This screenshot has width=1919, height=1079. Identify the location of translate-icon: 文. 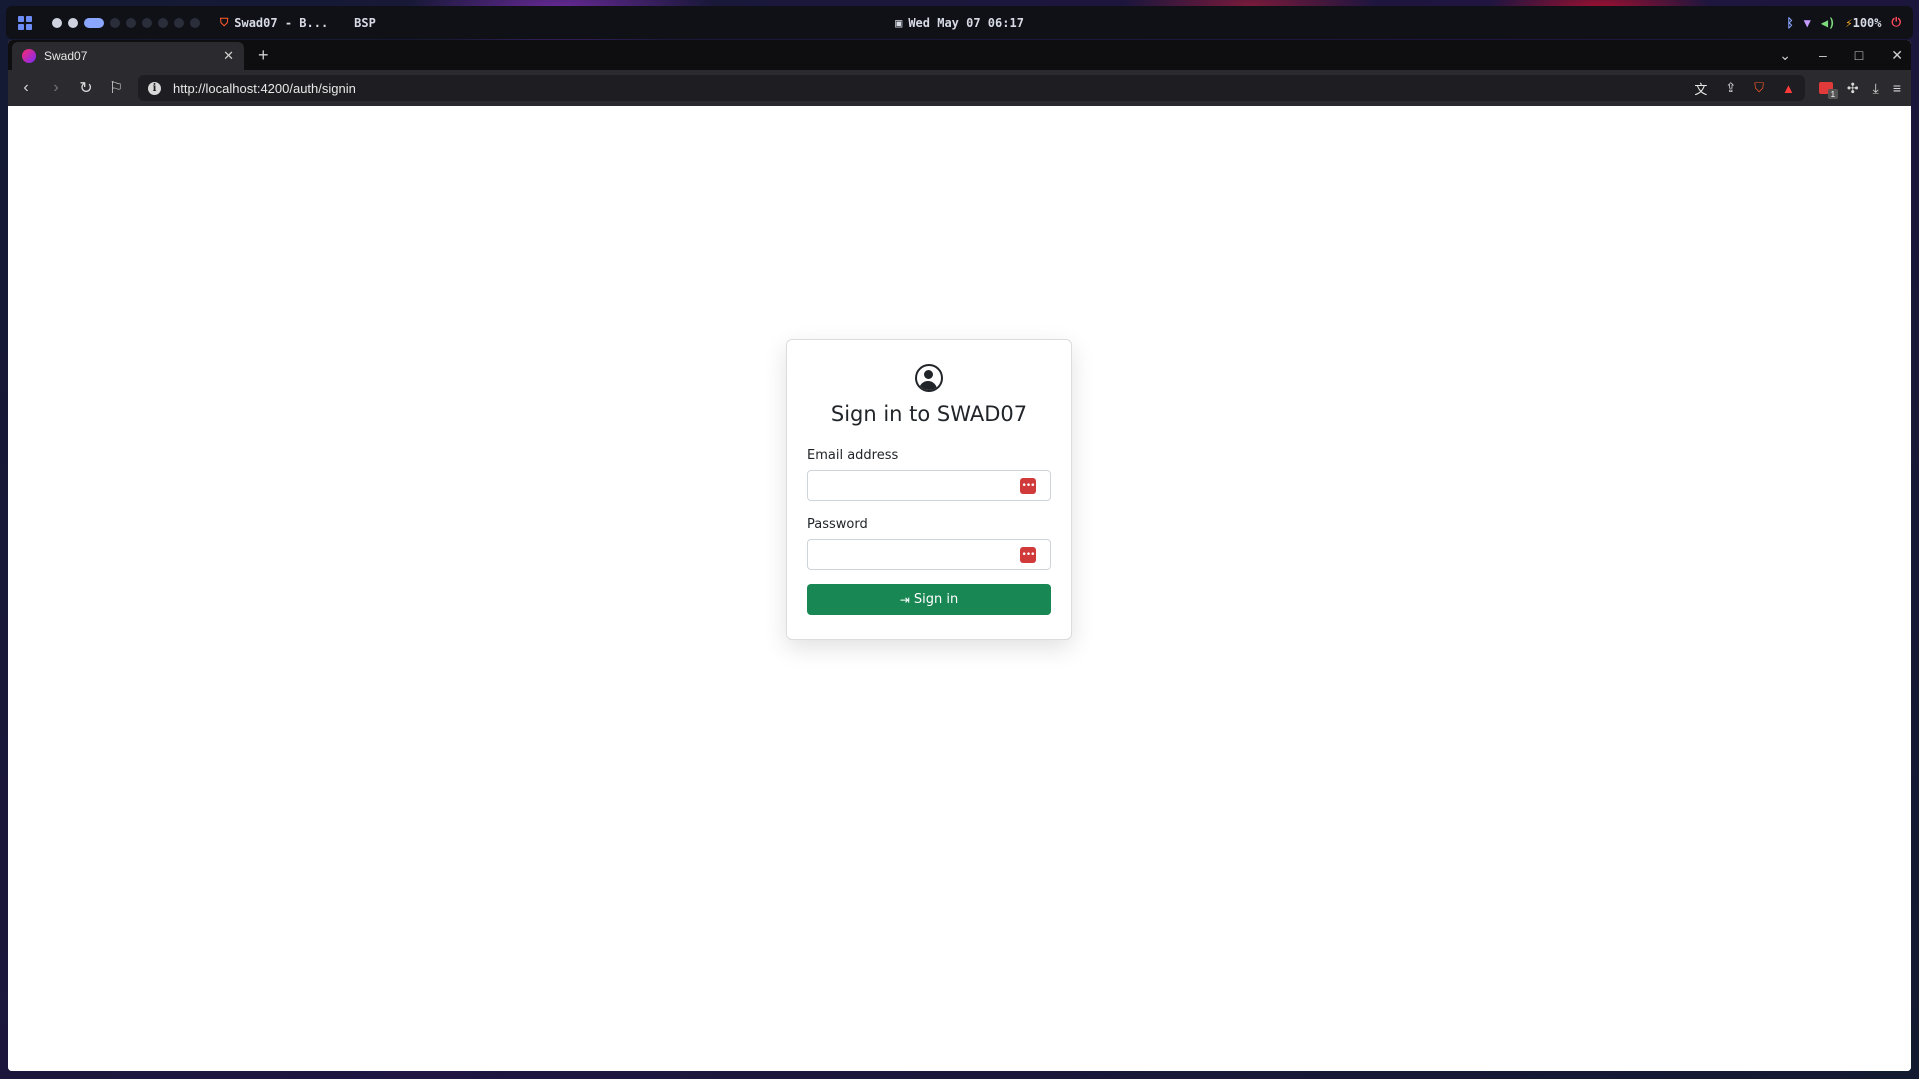
(1700, 88).